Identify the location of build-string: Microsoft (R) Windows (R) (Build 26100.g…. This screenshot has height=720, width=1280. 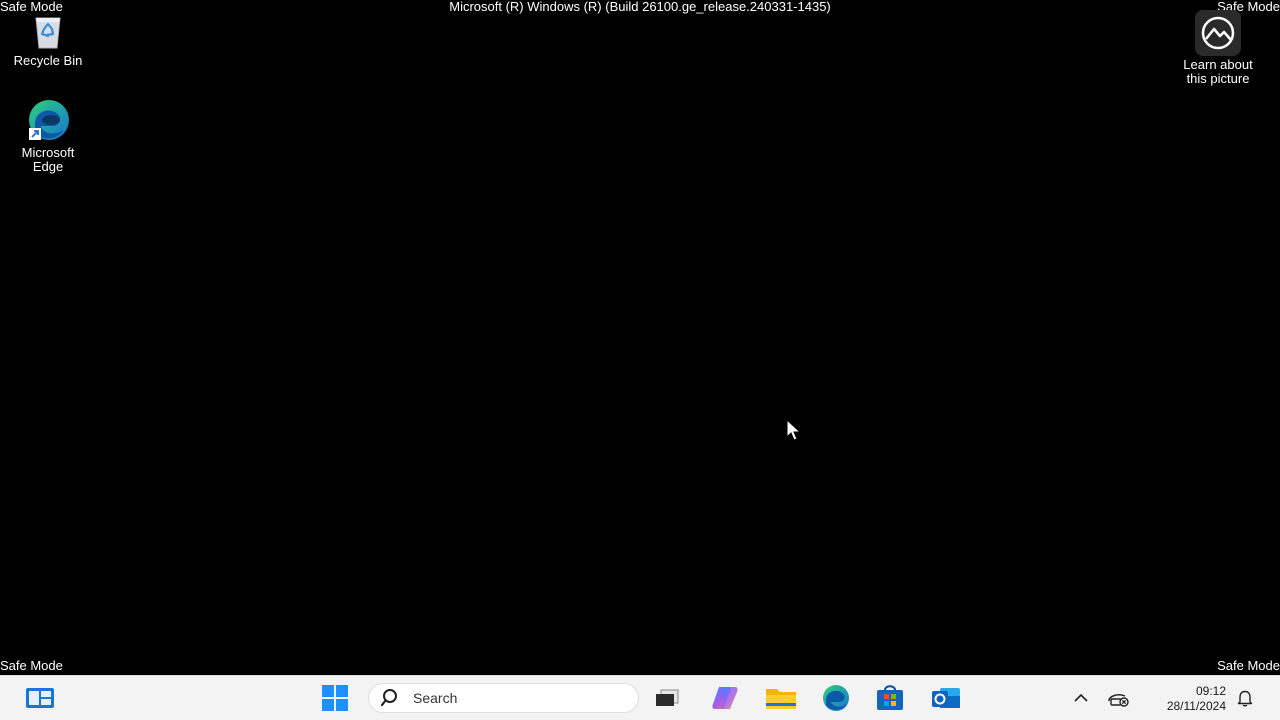
(640, 7).